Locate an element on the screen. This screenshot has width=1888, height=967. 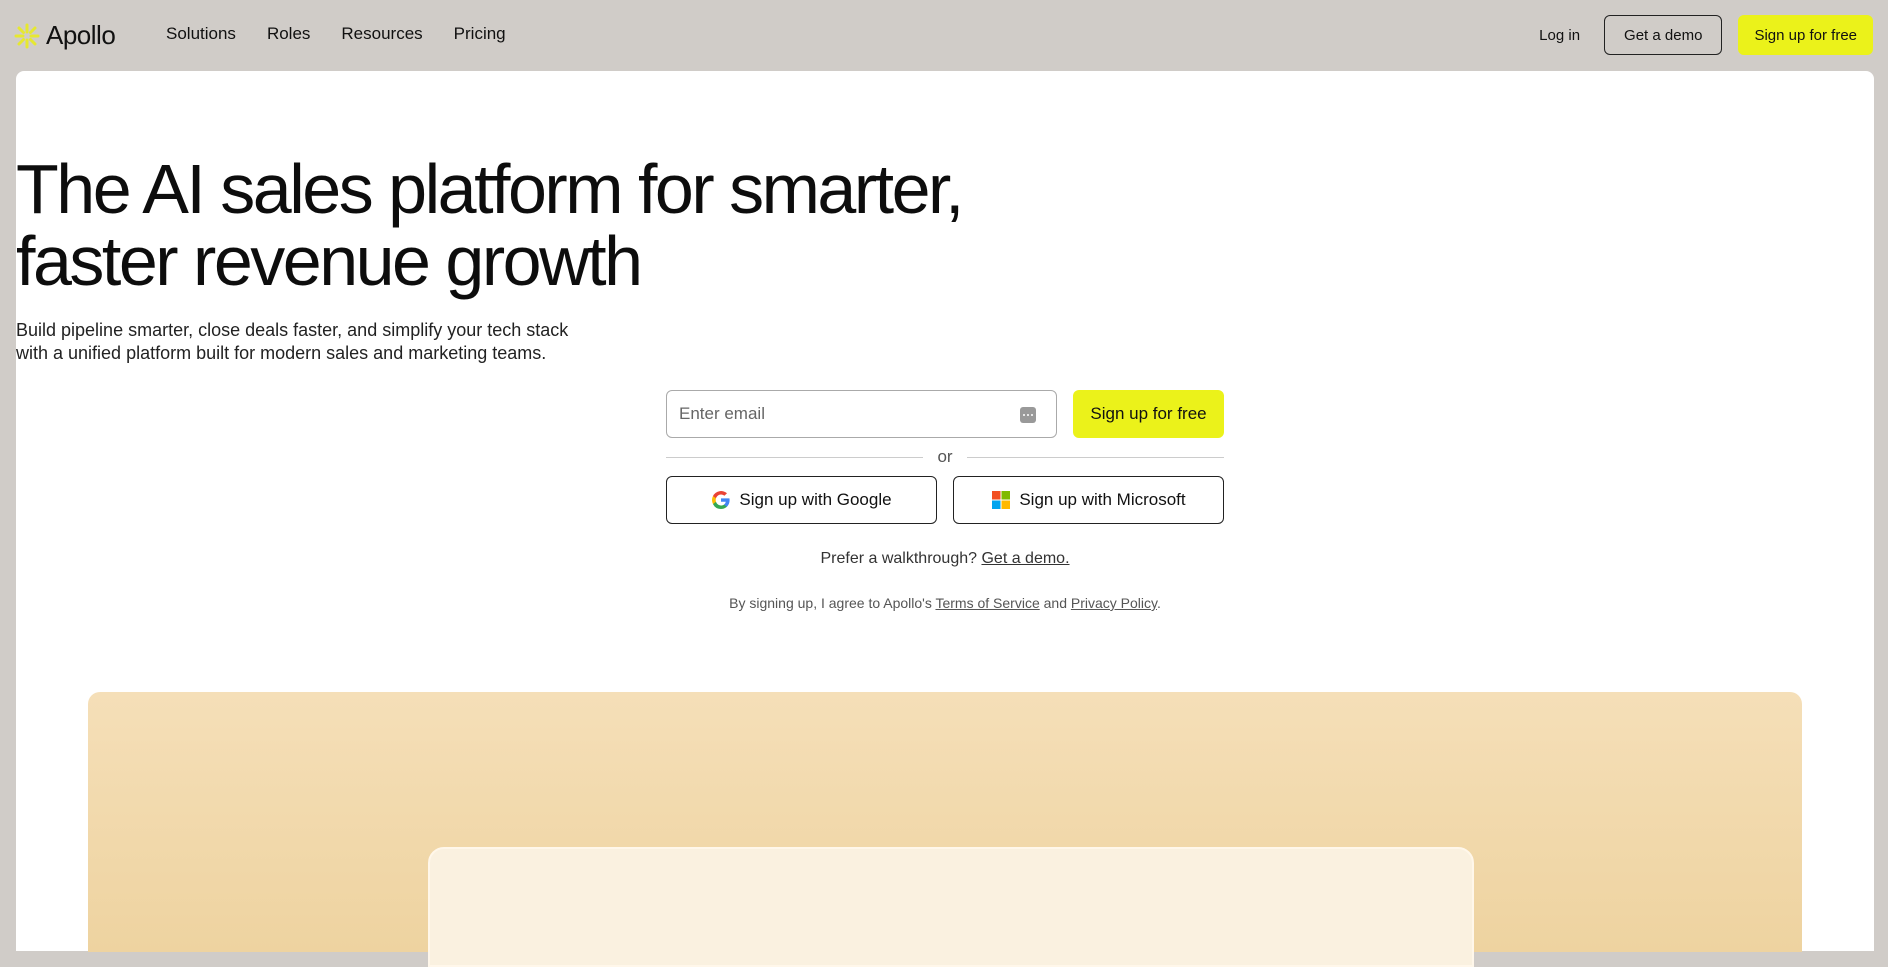
headline-line-2: faster revenue growth is located at coordinates (329, 261).